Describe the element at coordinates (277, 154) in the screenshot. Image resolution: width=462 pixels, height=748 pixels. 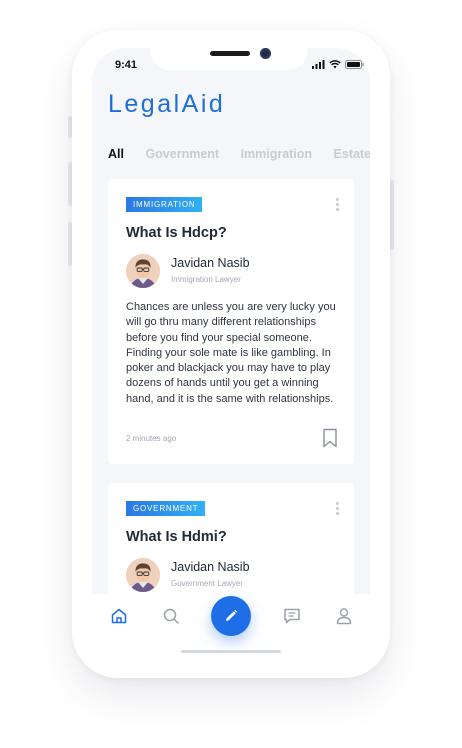
I see `tab-immigration: Immigration` at that location.